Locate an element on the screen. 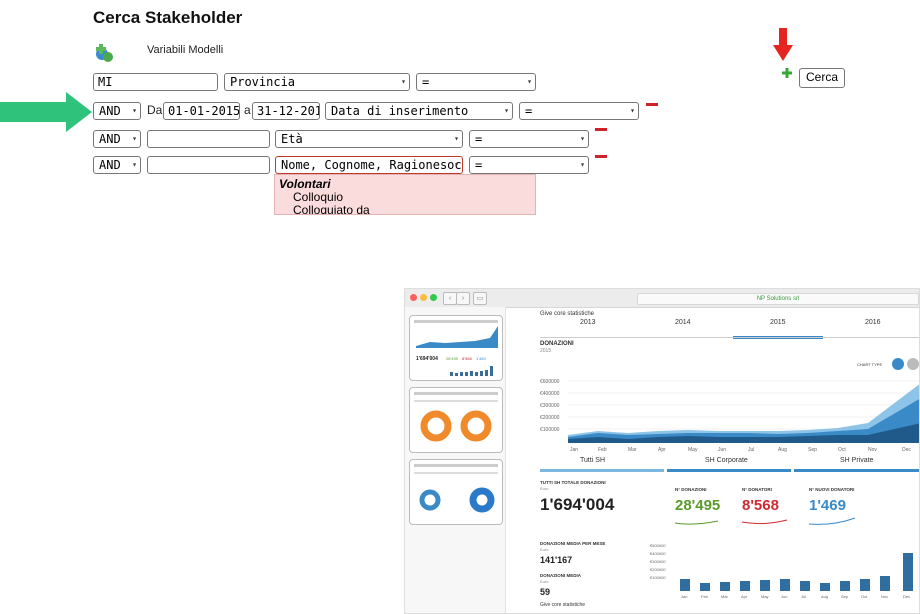  sidebar-toggle-icon: ▭ is located at coordinates (480, 298).